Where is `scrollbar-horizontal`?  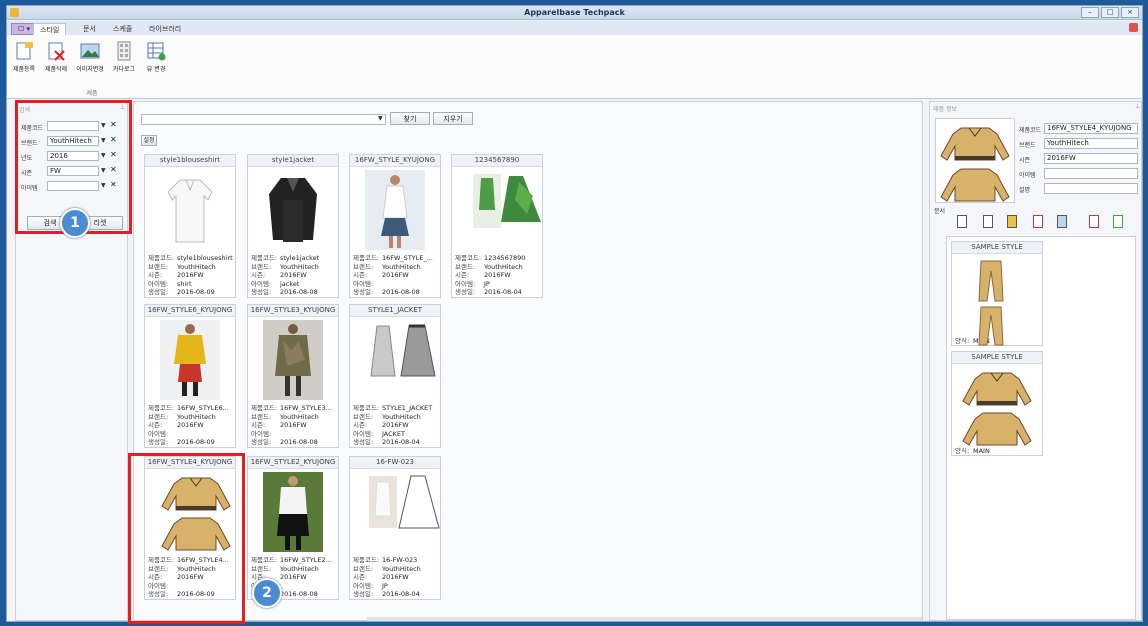 scrollbar-horizontal is located at coordinates (644, 619).